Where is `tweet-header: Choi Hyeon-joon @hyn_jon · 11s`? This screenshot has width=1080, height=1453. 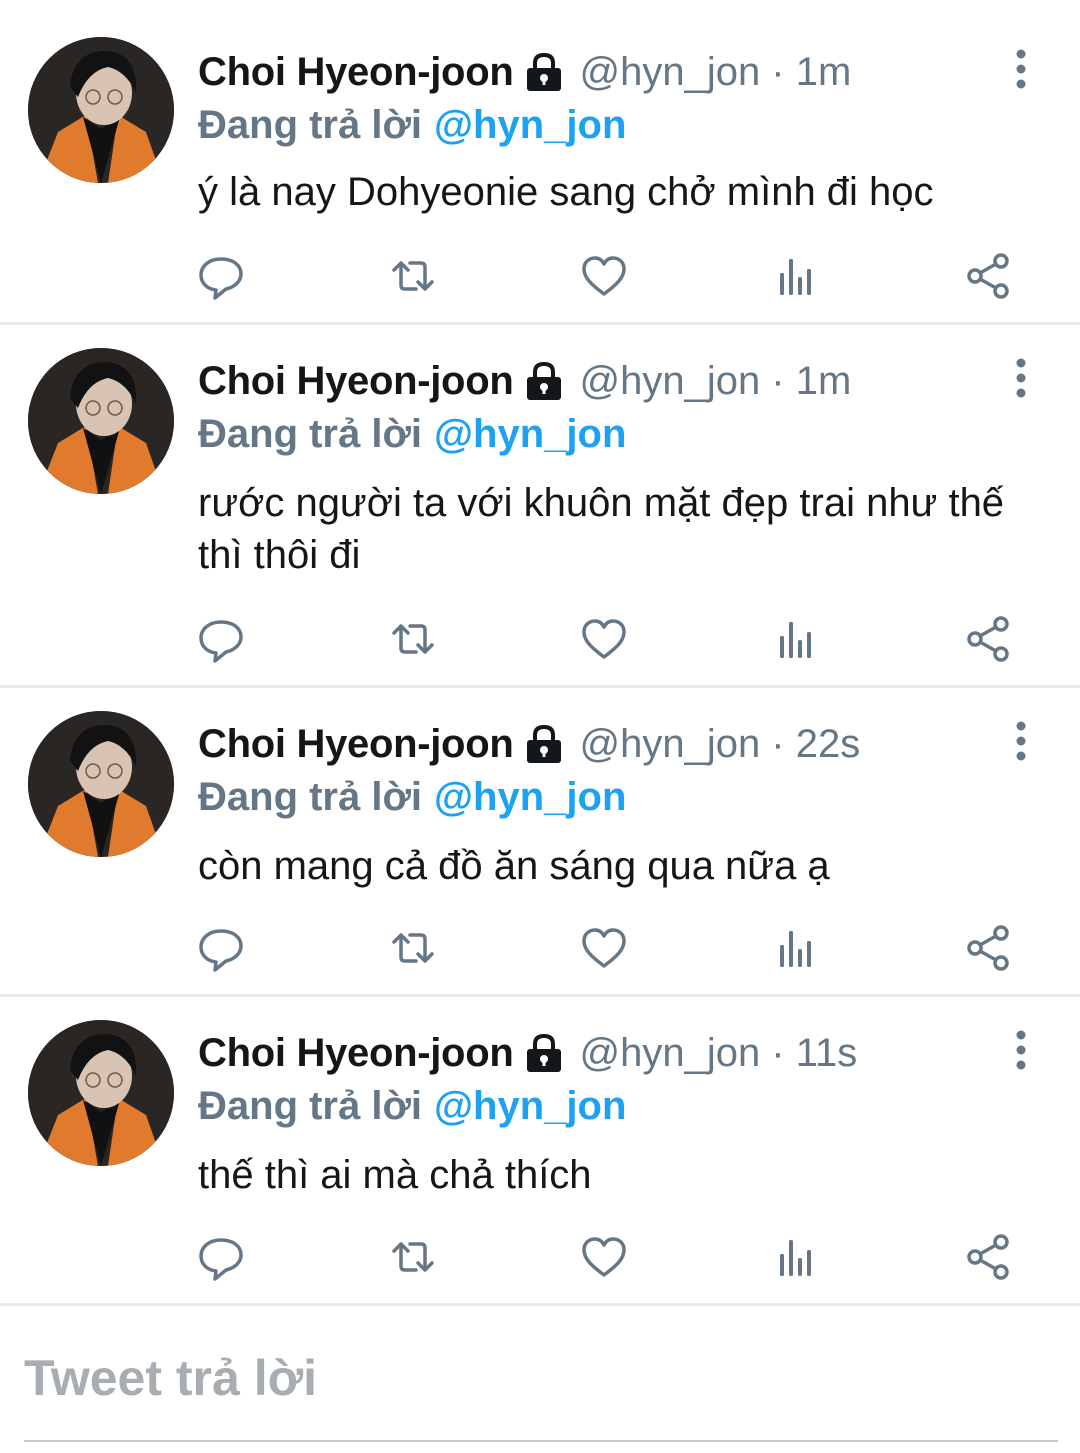 tweet-header: Choi Hyeon-joon @hyn_jon · 11s is located at coordinates (527, 1053).